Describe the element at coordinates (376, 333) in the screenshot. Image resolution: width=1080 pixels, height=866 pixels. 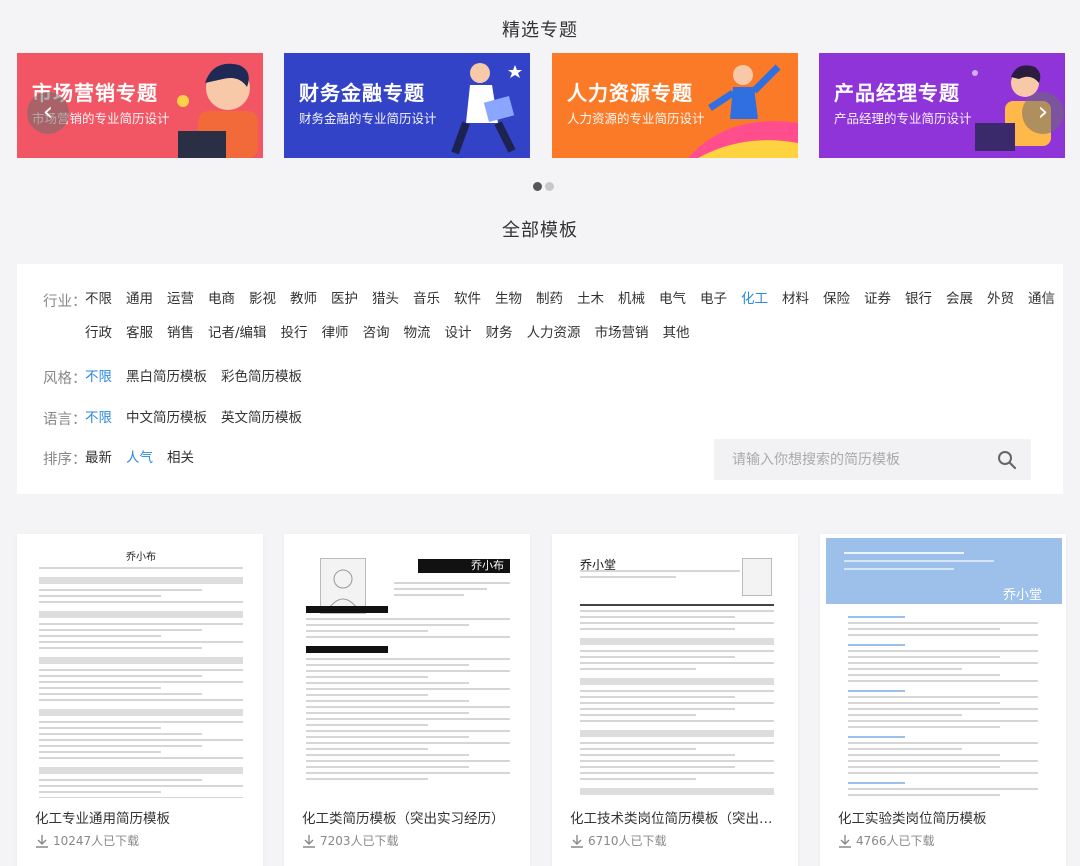
I see `filter-option: 咨询` at that location.